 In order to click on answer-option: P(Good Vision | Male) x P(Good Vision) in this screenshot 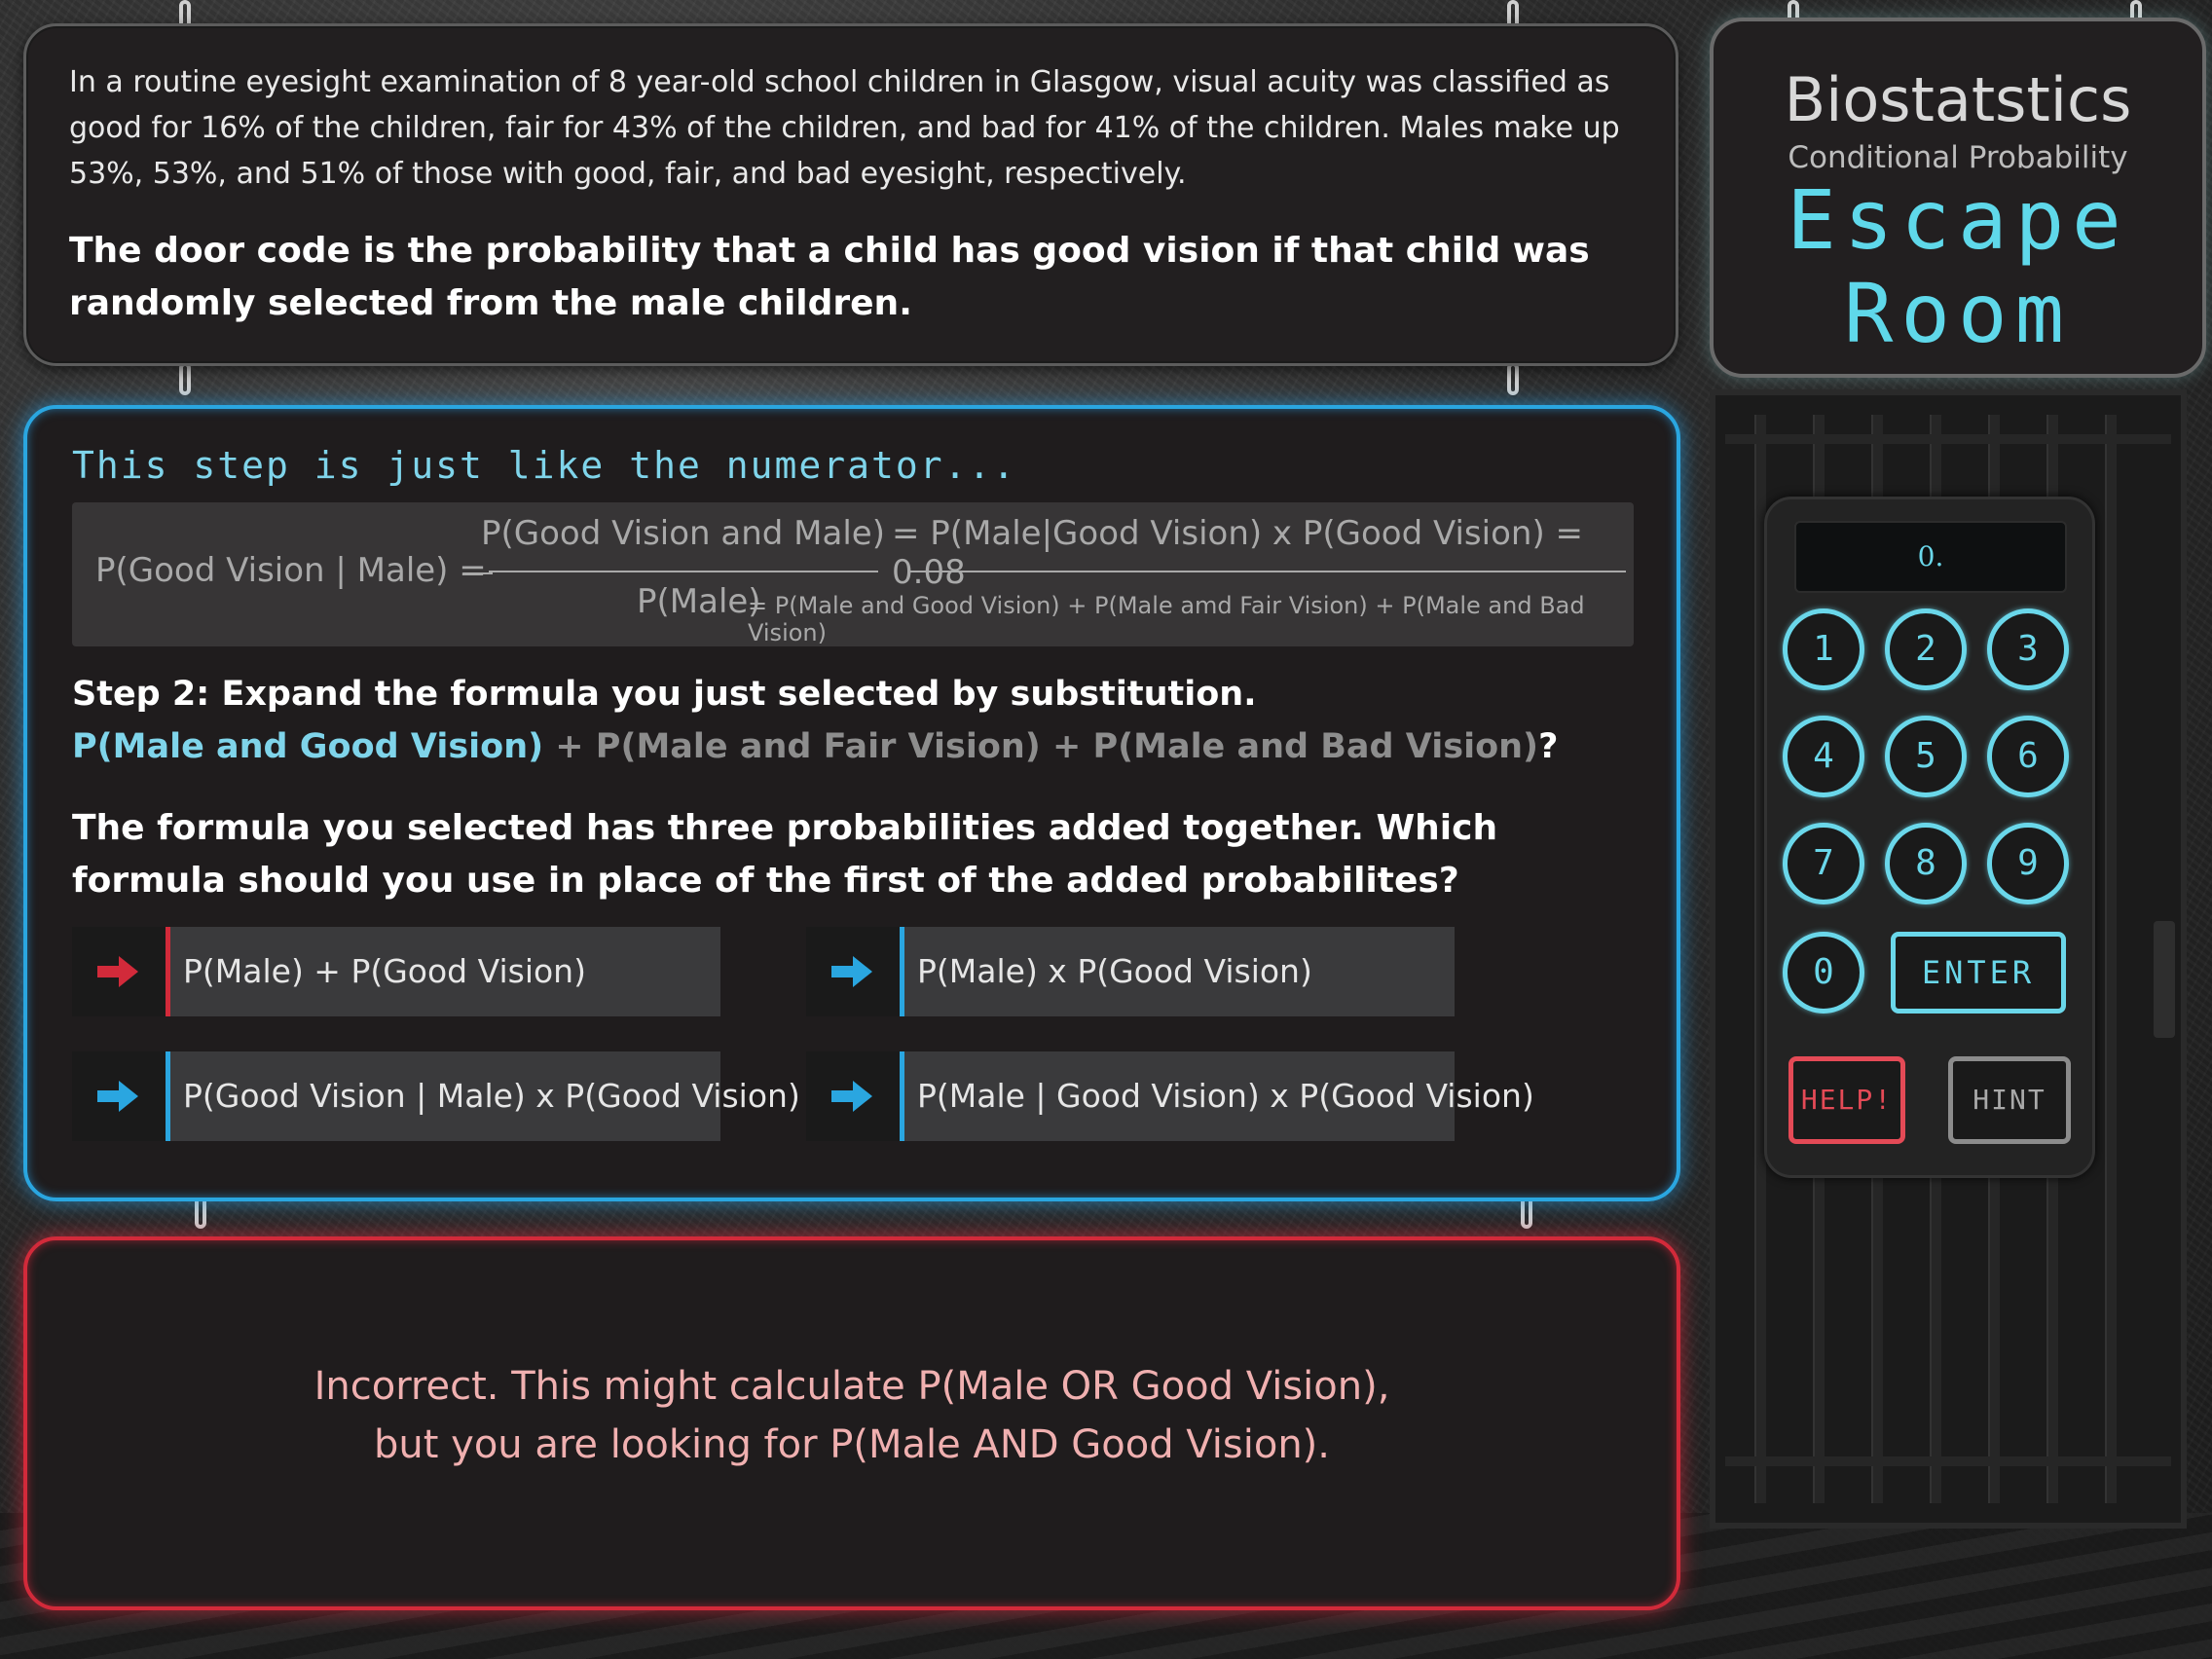, I will do `click(436, 1096)`.